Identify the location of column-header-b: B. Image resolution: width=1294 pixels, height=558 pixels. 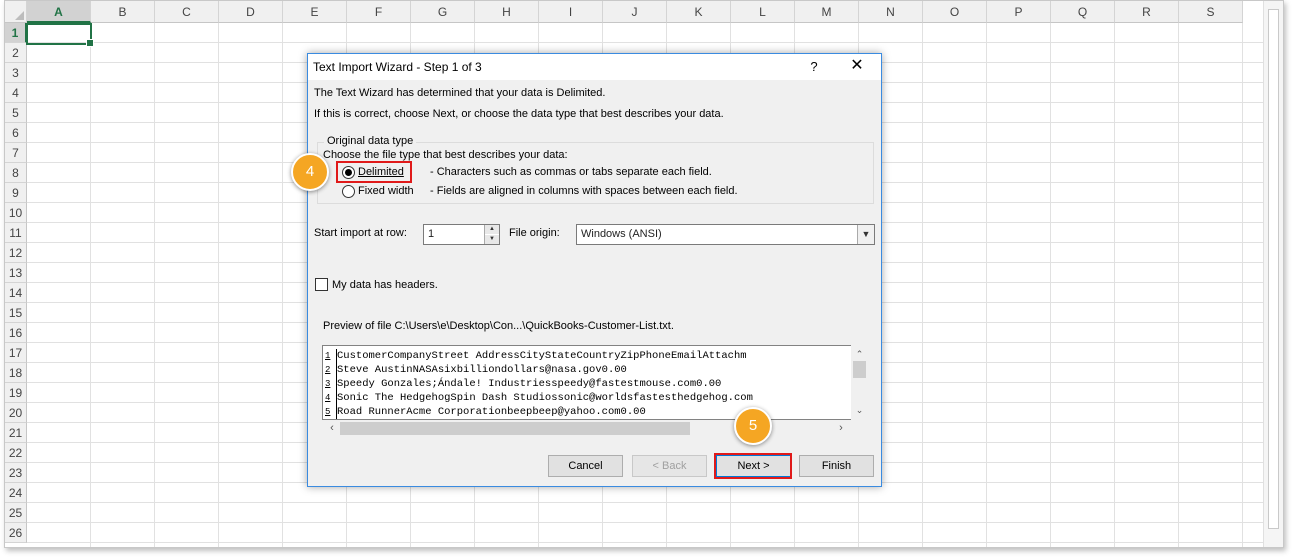
(123, 12).